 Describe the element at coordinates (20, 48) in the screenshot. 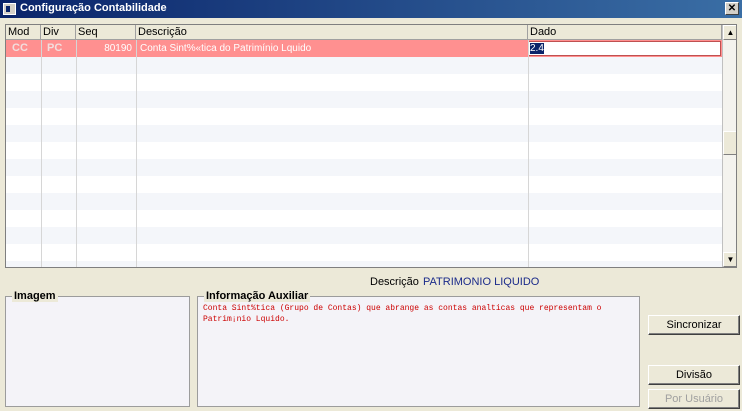

I see `cell-mod: CC` at that location.